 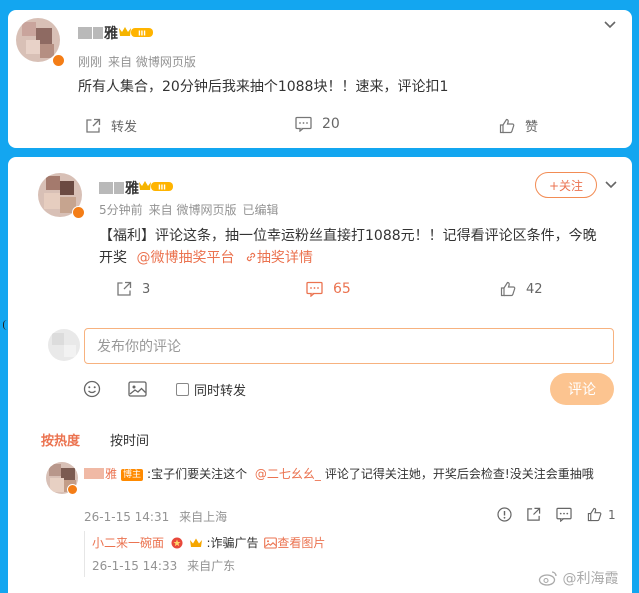 What do you see at coordinates (349, 346) in the screenshot?
I see `comment-input: 发布你的评论` at bounding box center [349, 346].